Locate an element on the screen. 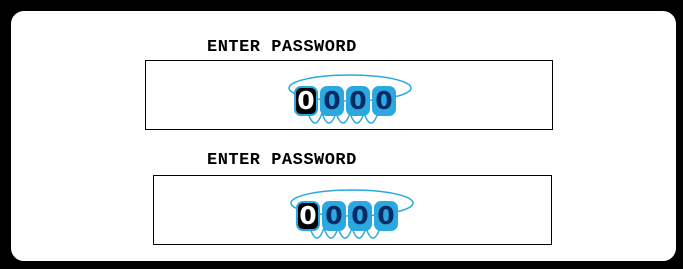  digit-1-1: 0 is located at coordinates (306, 101).